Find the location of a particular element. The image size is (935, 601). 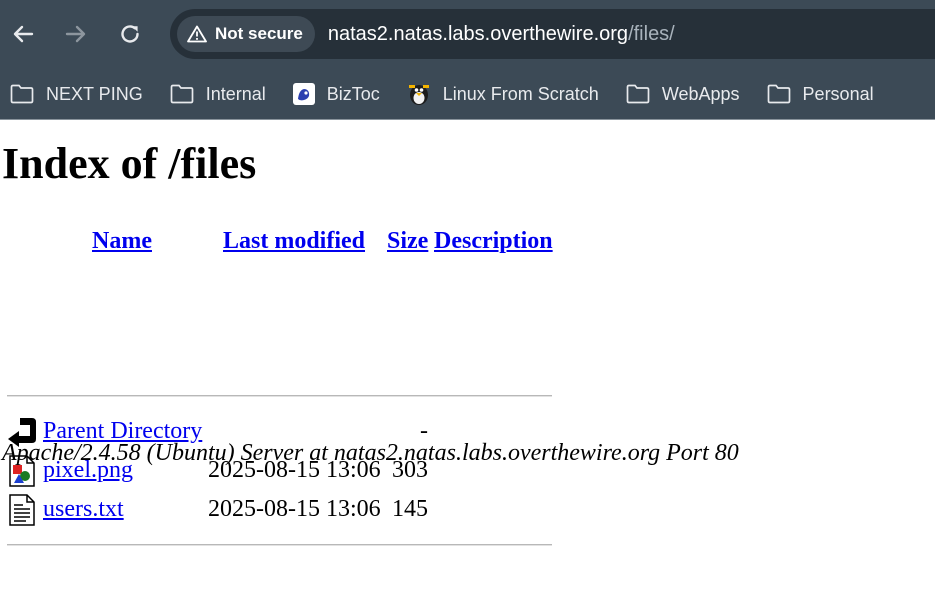

reload-icon is located at coordinates (130, 34).